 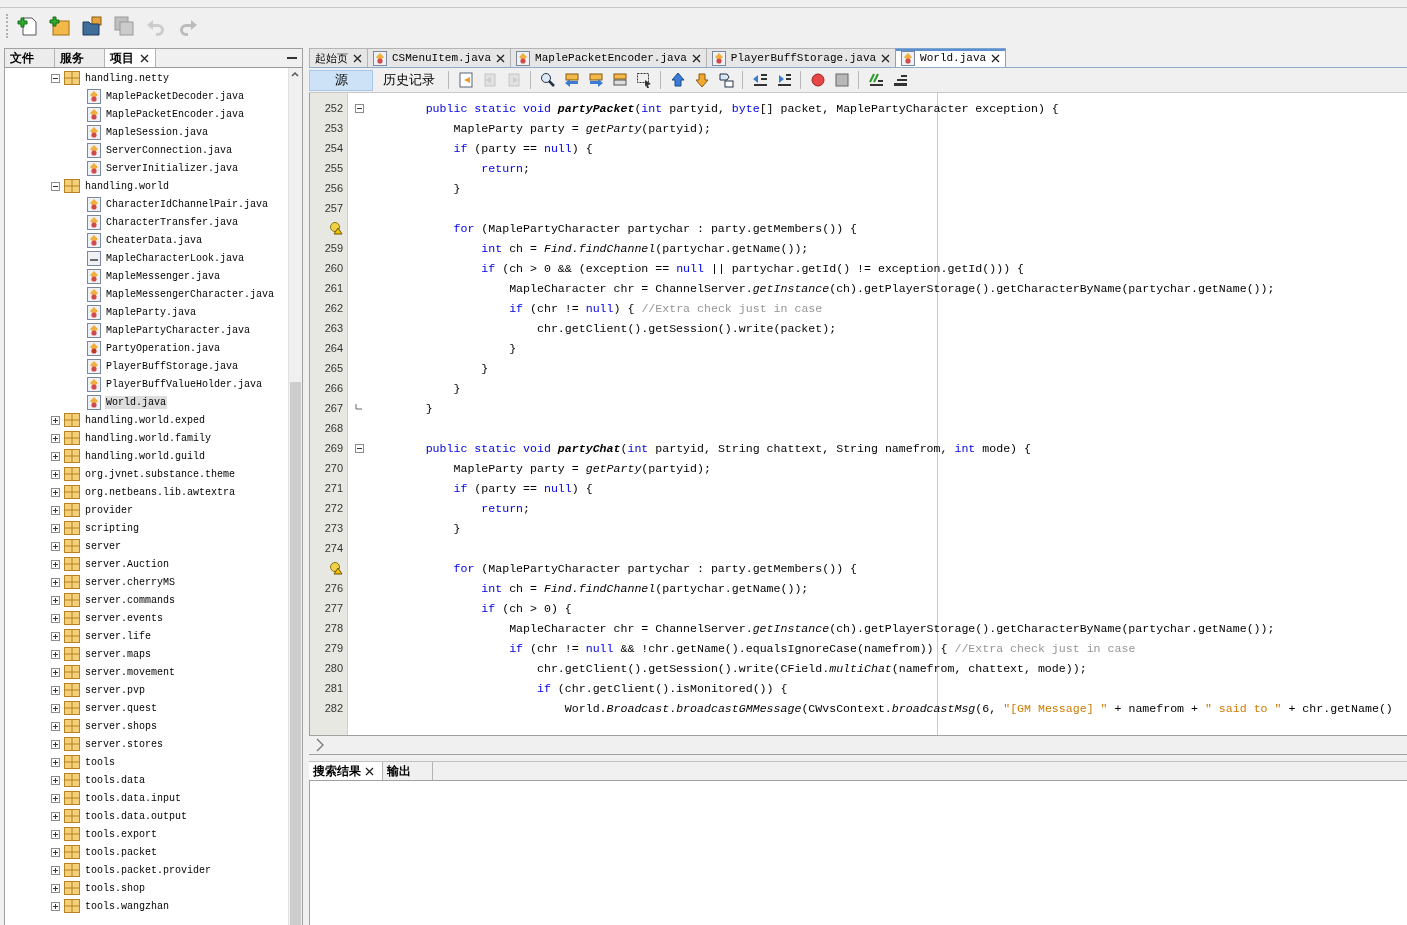 What do you see at coordinates (127, 78) in the screenshot?
I see `package-name: handling.netty` at bounding box center [127, 78].